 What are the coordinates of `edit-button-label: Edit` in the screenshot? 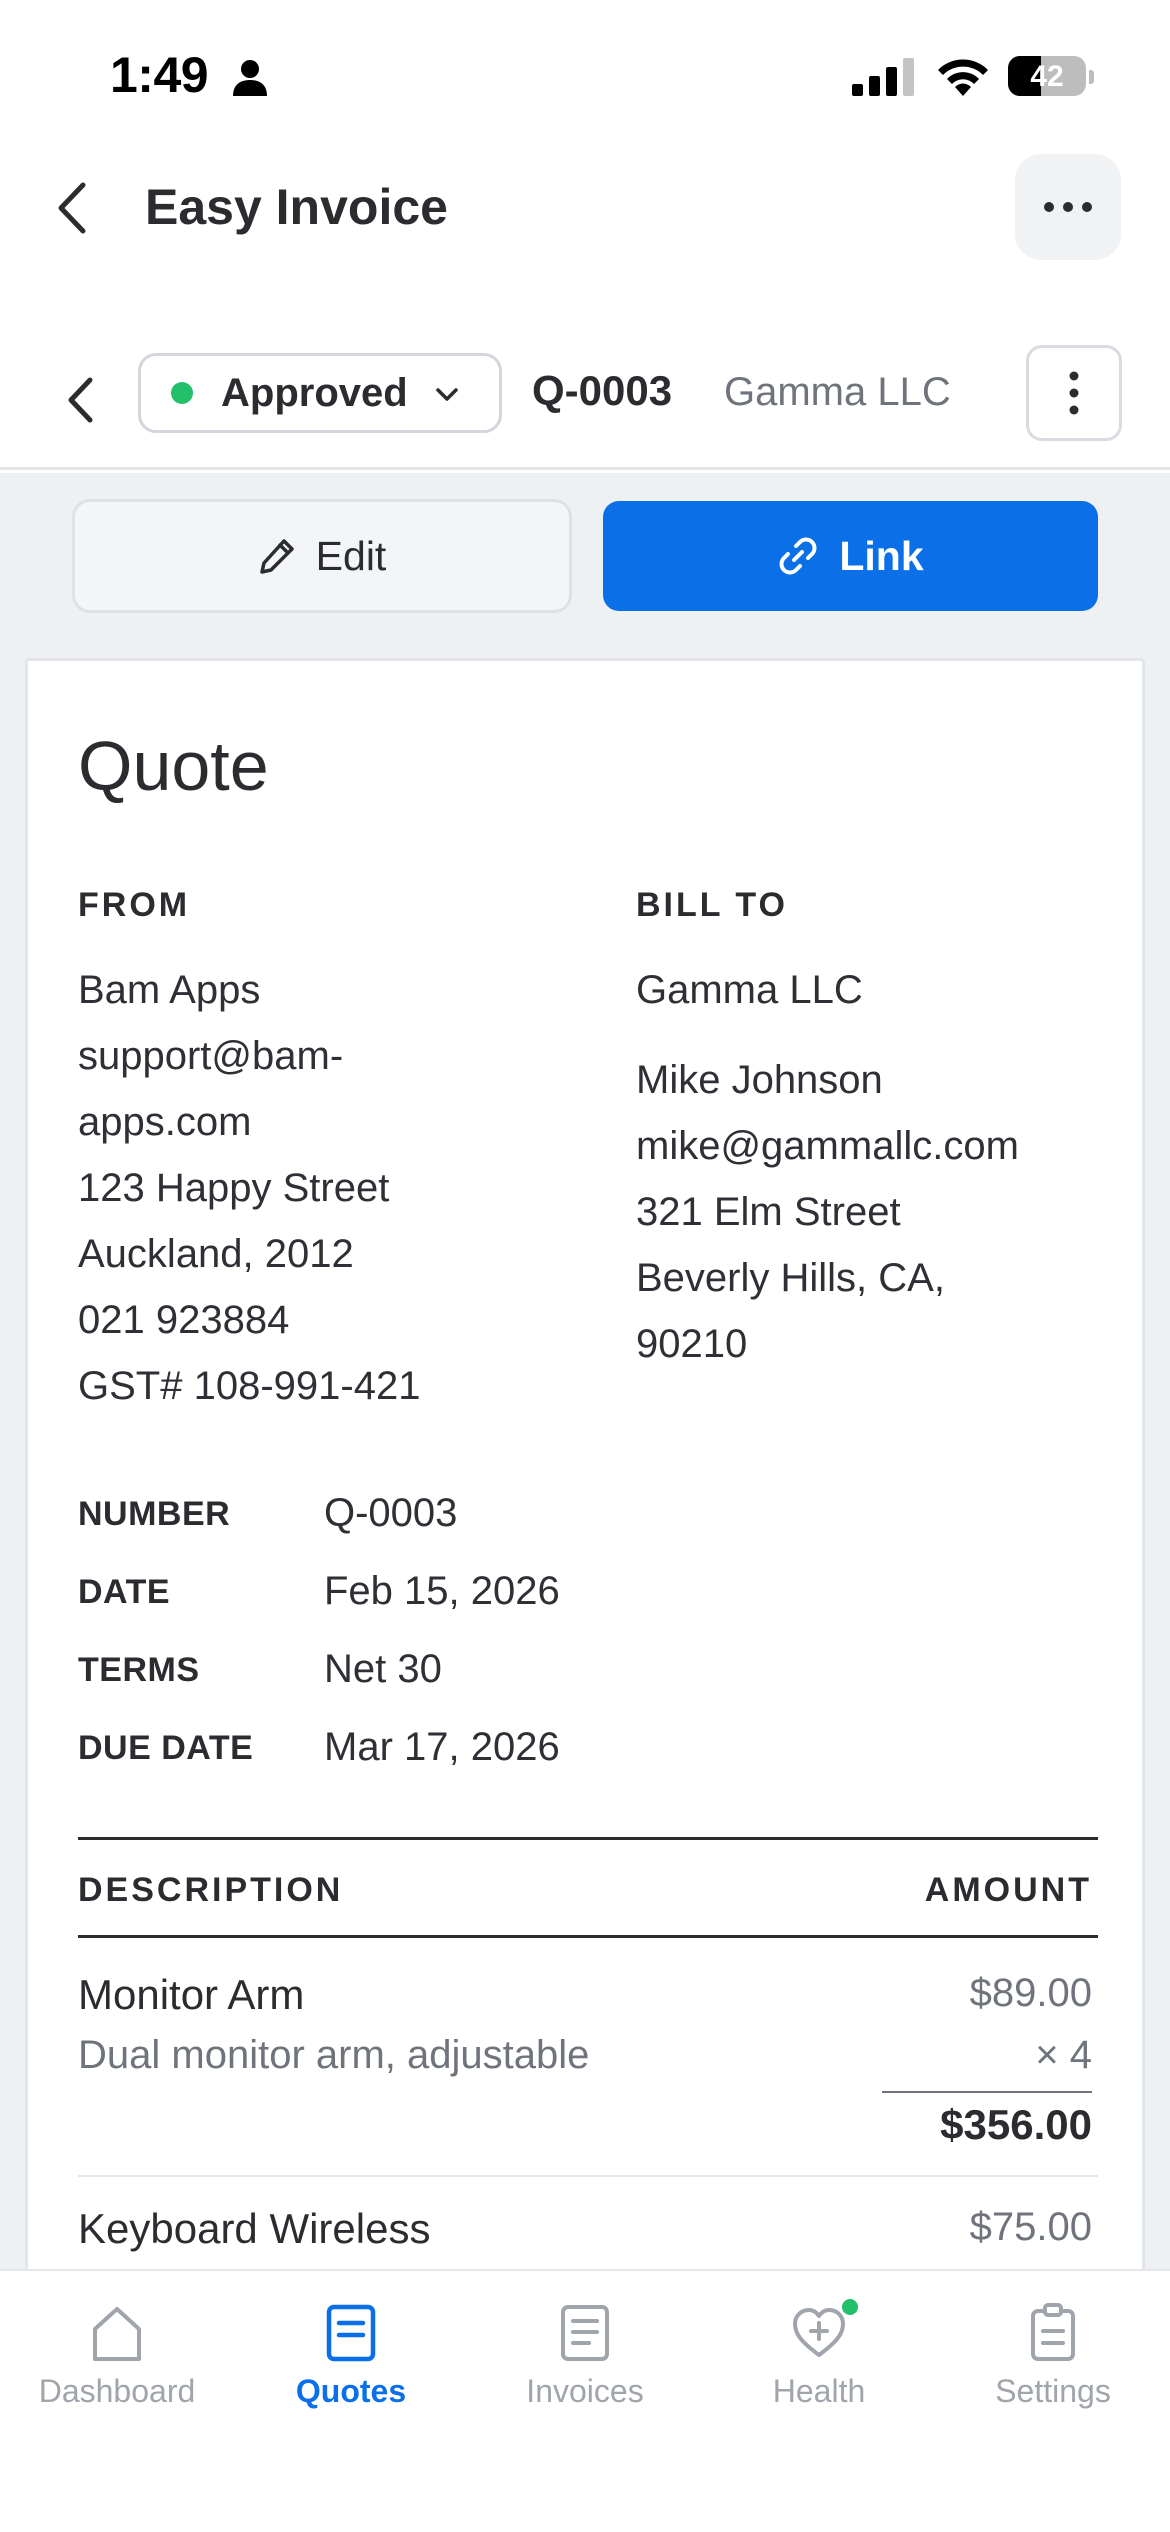 It's located at (351, 555).